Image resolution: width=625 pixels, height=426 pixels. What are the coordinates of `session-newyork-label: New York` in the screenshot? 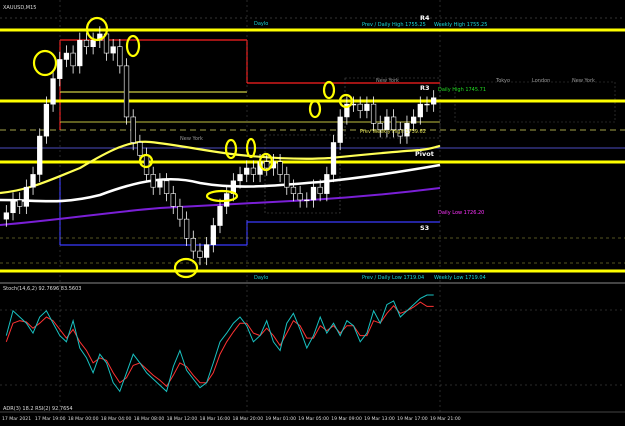 It's located at (191, 139).